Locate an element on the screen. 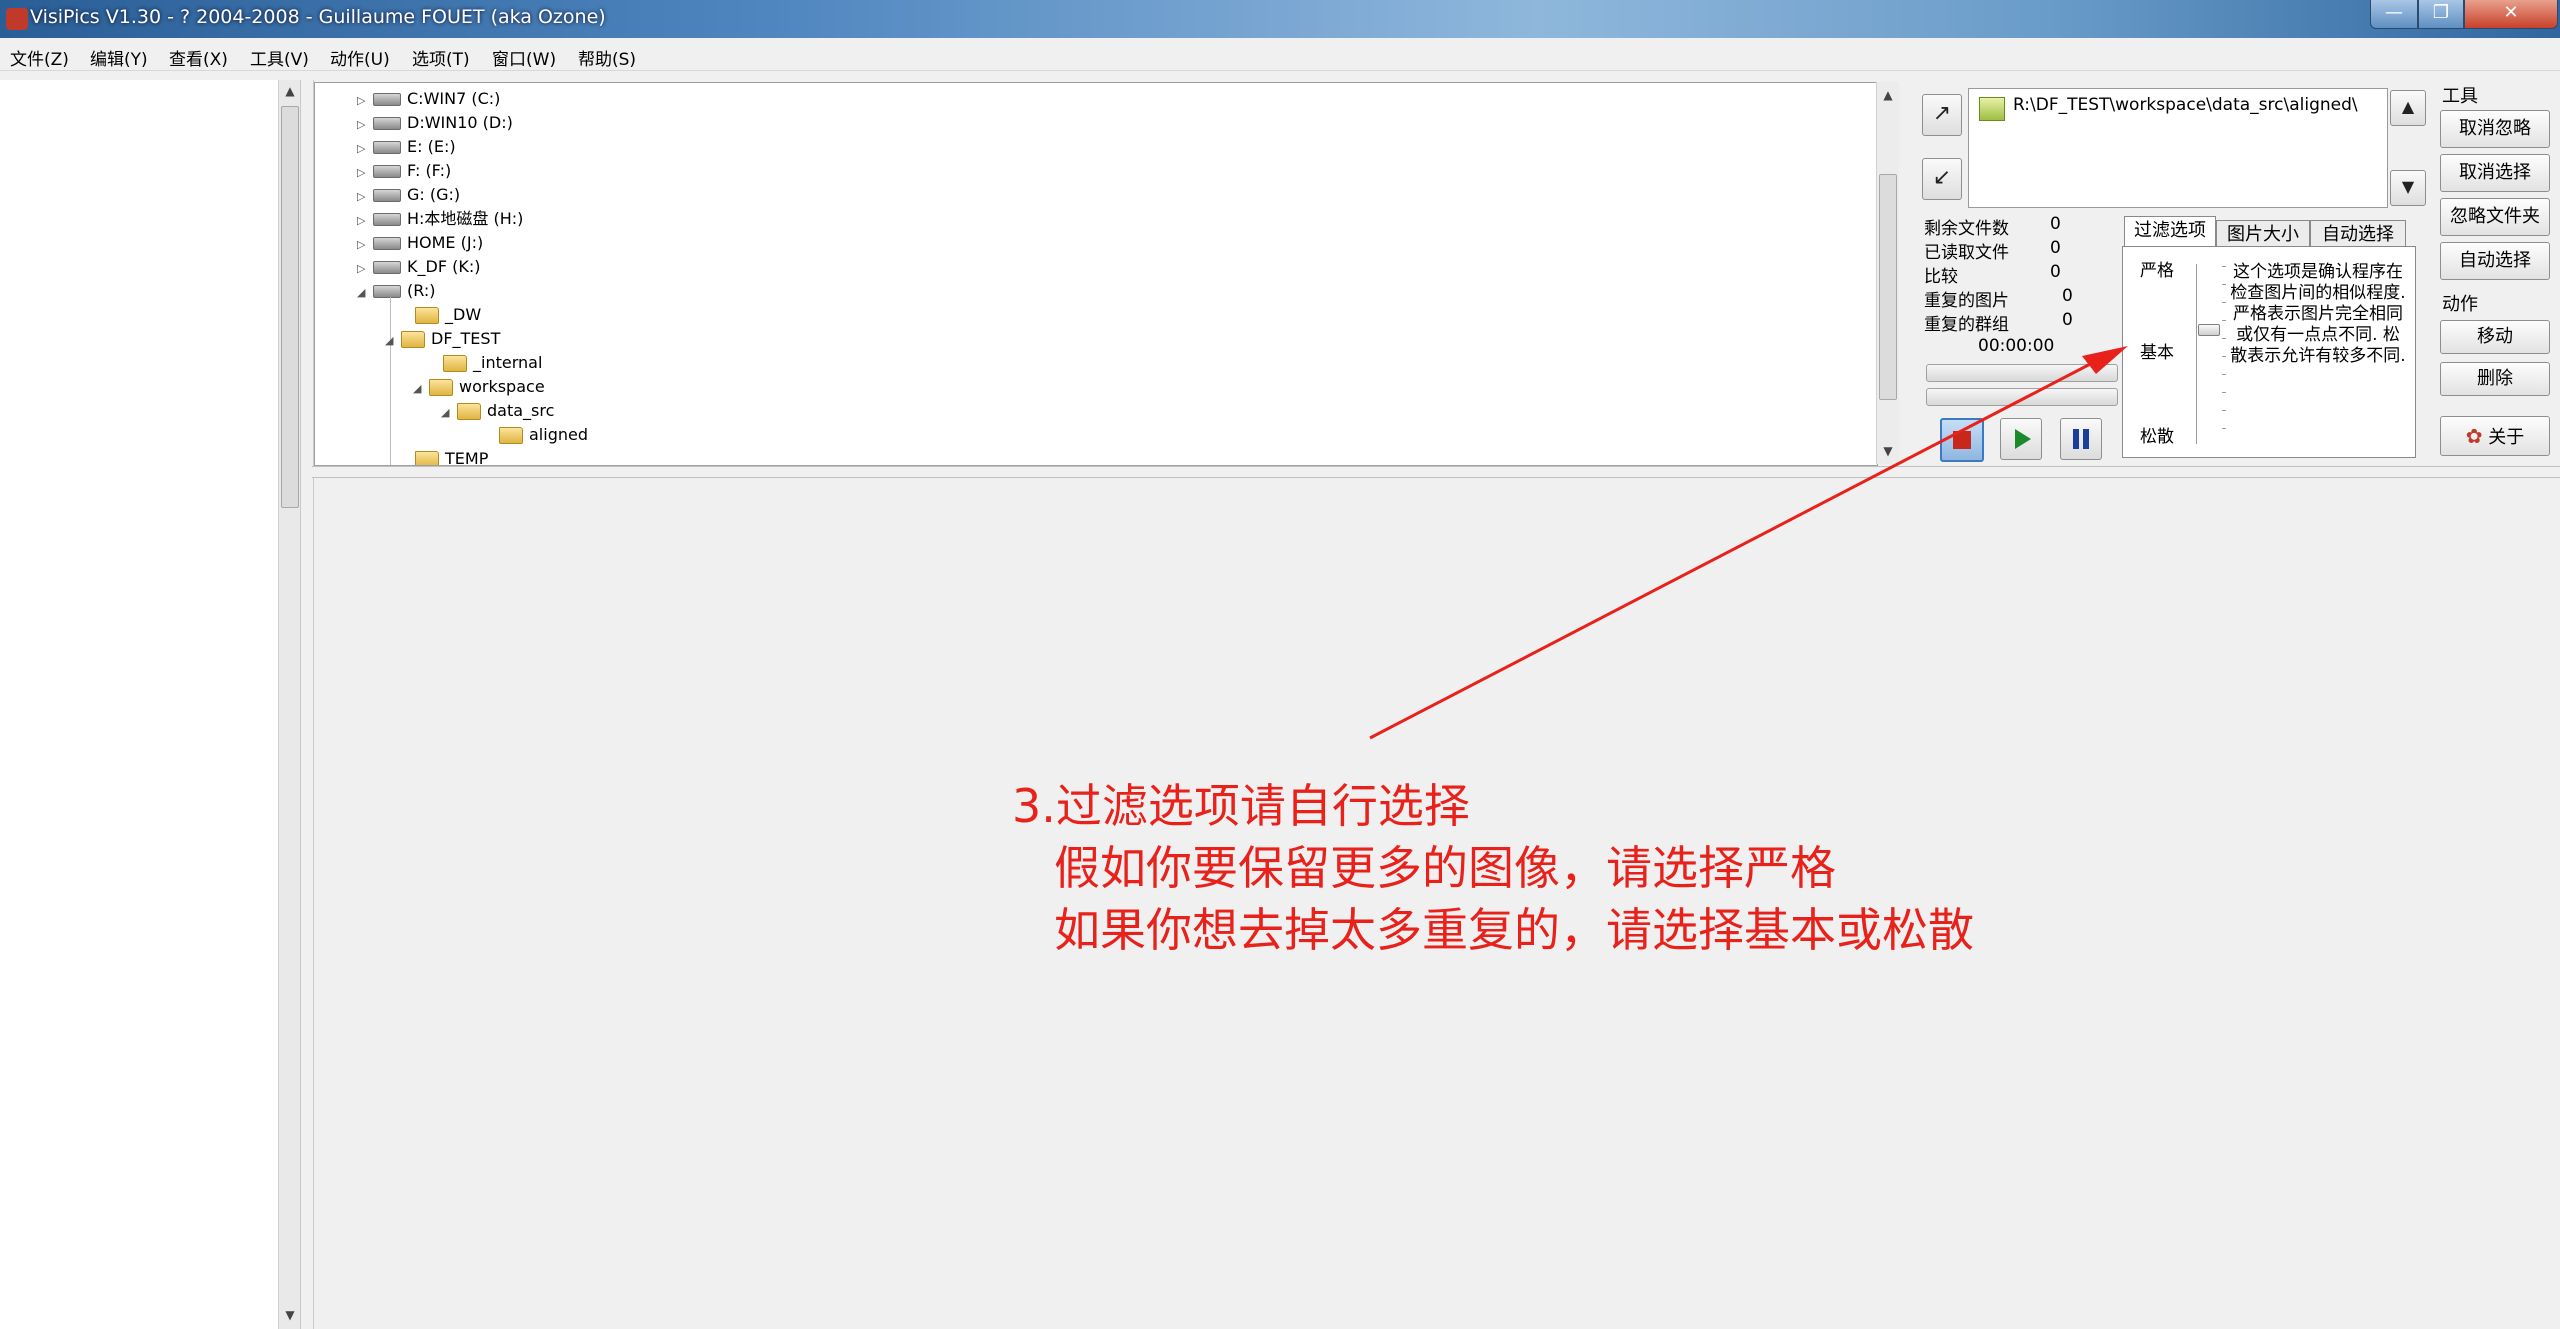 This screenshot has height=1329, width=2560. left-scrollbar: ▲ ▼ is located at coordinates (289, 704).